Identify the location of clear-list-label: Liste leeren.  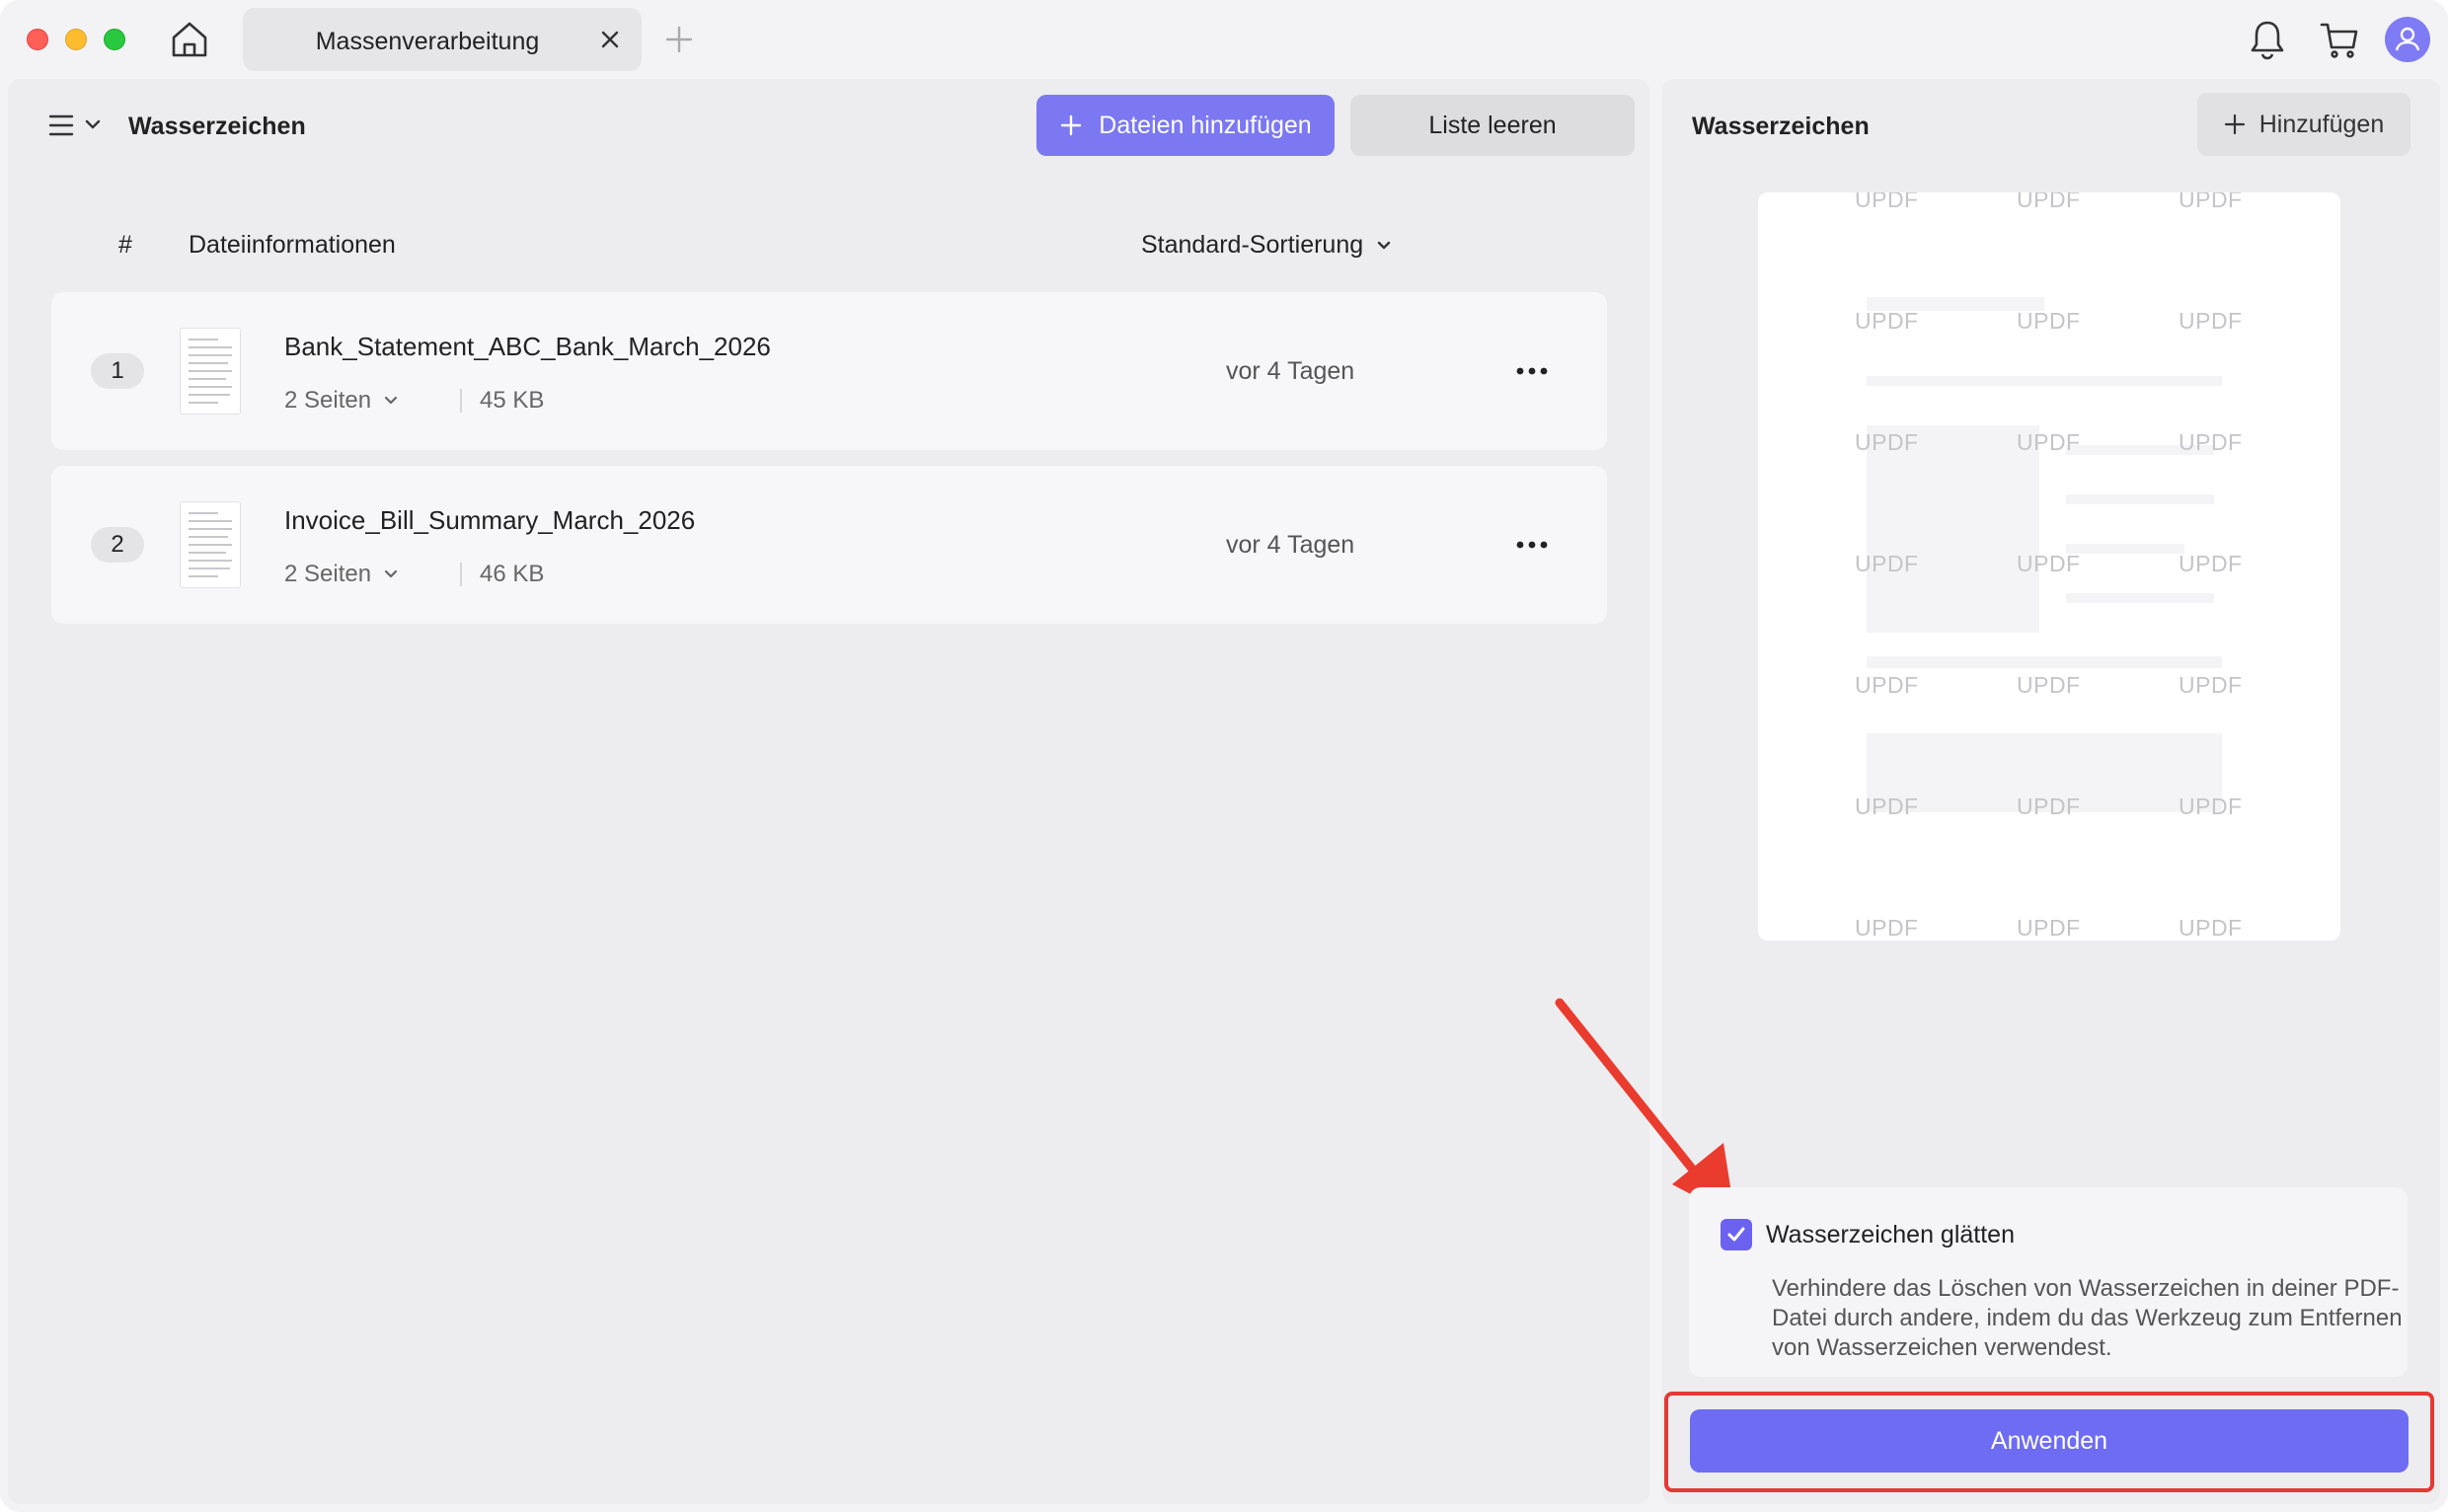
(1492, 125).